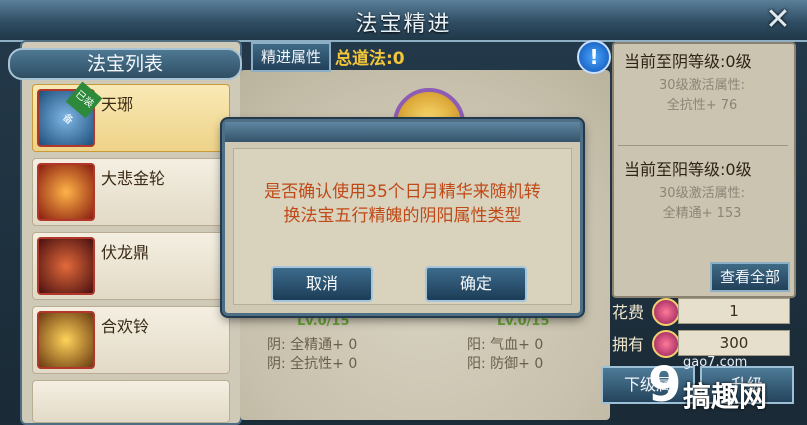 The image size is (807, 425). Describe the element at coordinates (323, 321) in the screenshot. I see `yin-level: Lv.0/15` at that location.